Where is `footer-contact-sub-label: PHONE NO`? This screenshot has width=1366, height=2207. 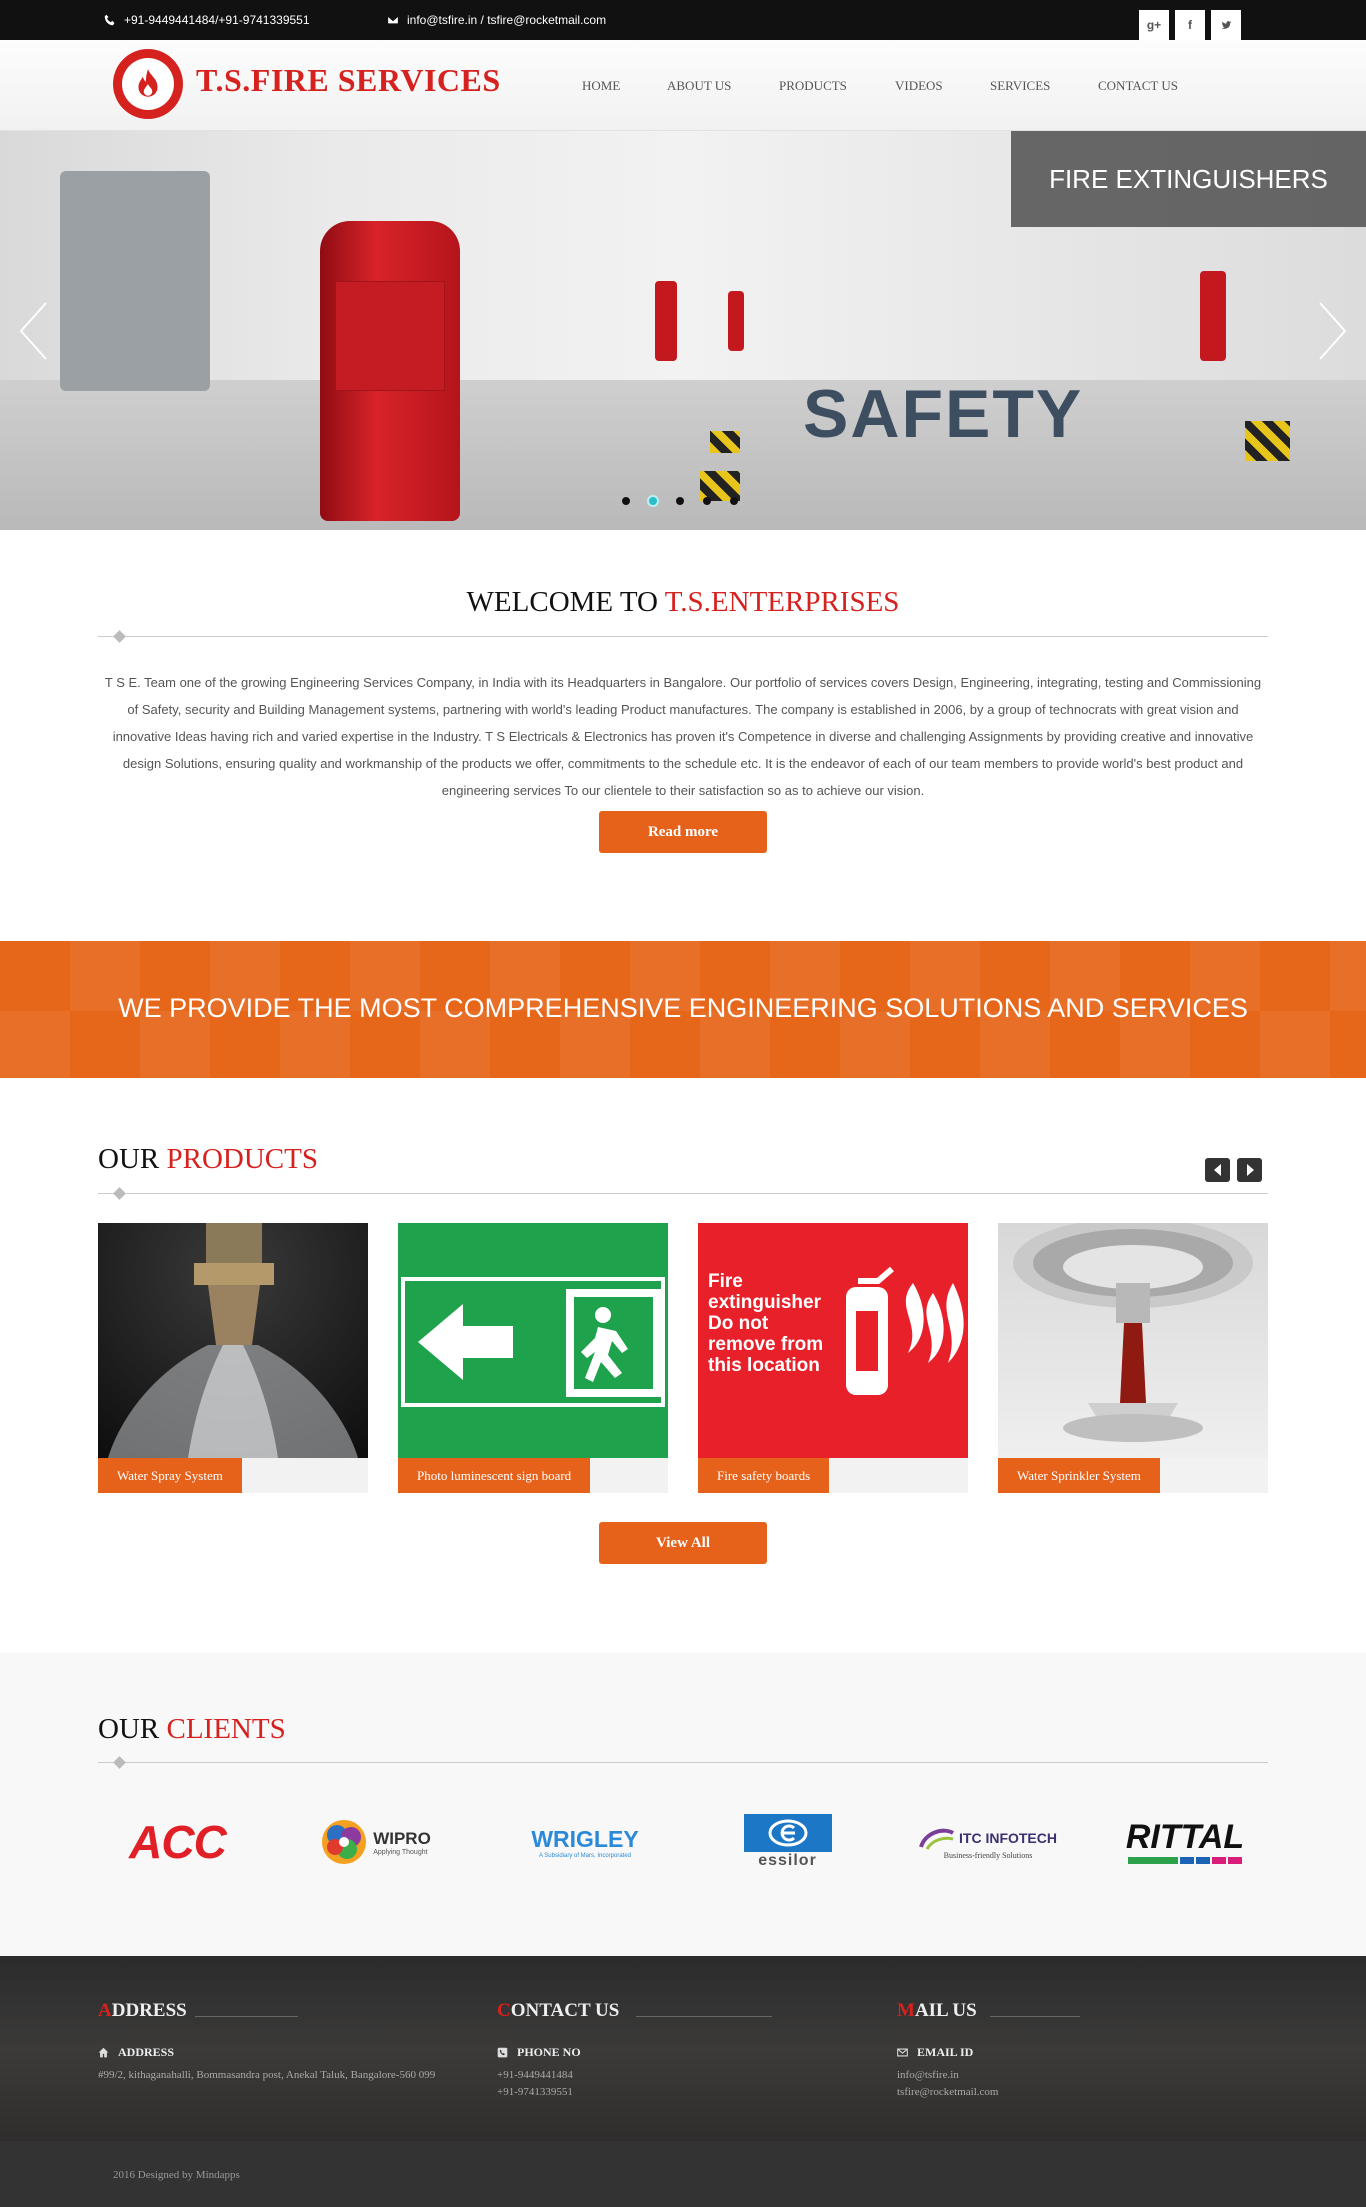 footer-contact-sub-label: PHONE NO is located at coordinates (549, 2052).